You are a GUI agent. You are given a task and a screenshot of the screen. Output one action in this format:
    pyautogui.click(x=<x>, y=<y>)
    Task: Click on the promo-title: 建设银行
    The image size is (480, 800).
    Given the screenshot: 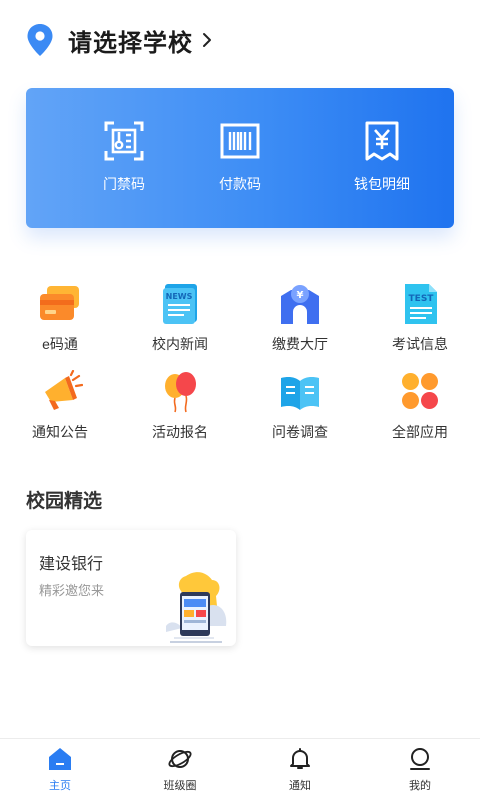 What is the action you would take?
    pyautogui.click(x=71, y=564)
    